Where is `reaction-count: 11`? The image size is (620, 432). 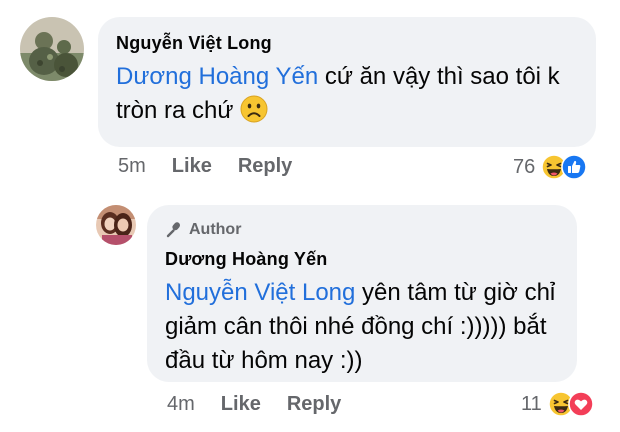
reaction-count: 11 is located at coordinates (531, 403).